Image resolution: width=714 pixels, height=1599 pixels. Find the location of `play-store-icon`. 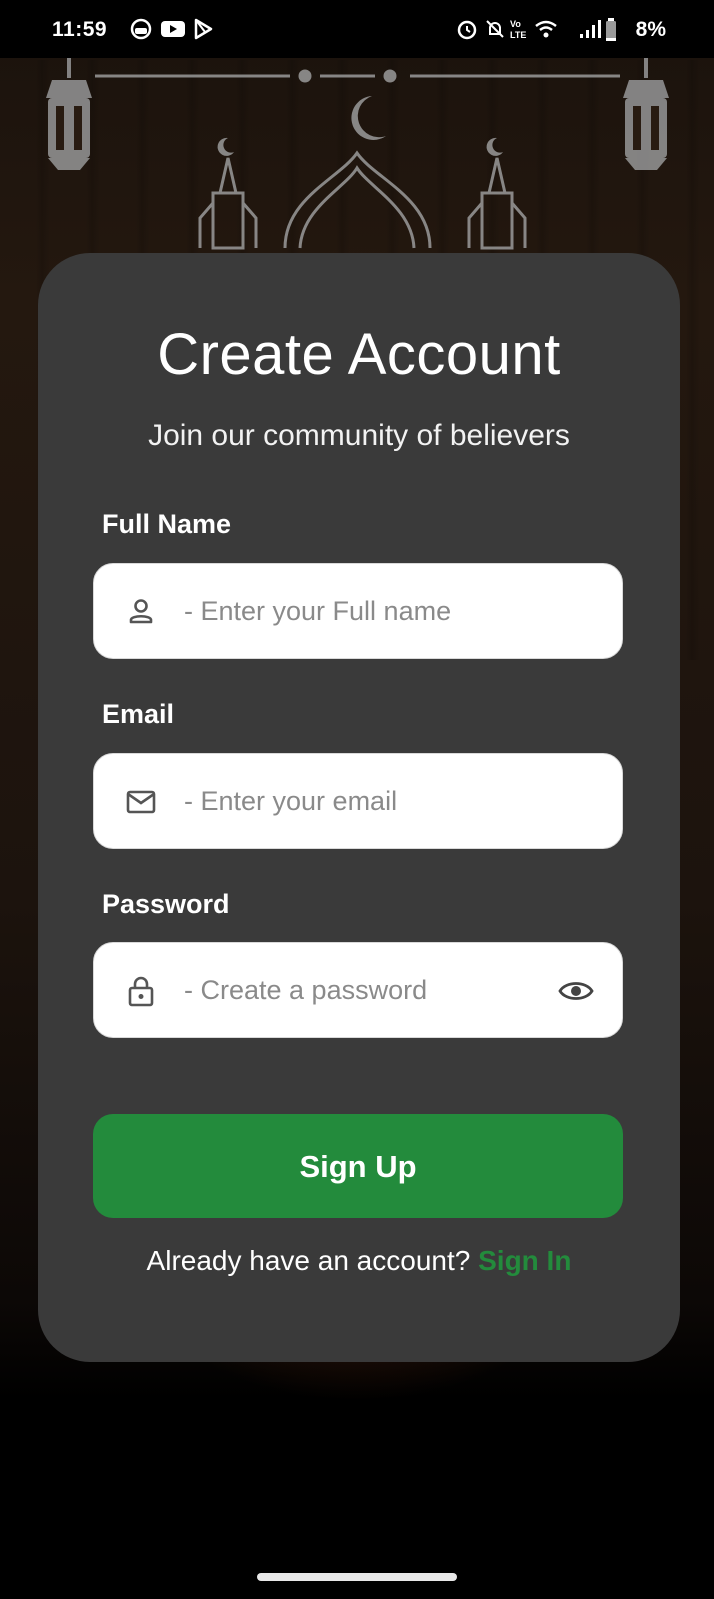

play-store-icon is located at coordinates (203, 29).